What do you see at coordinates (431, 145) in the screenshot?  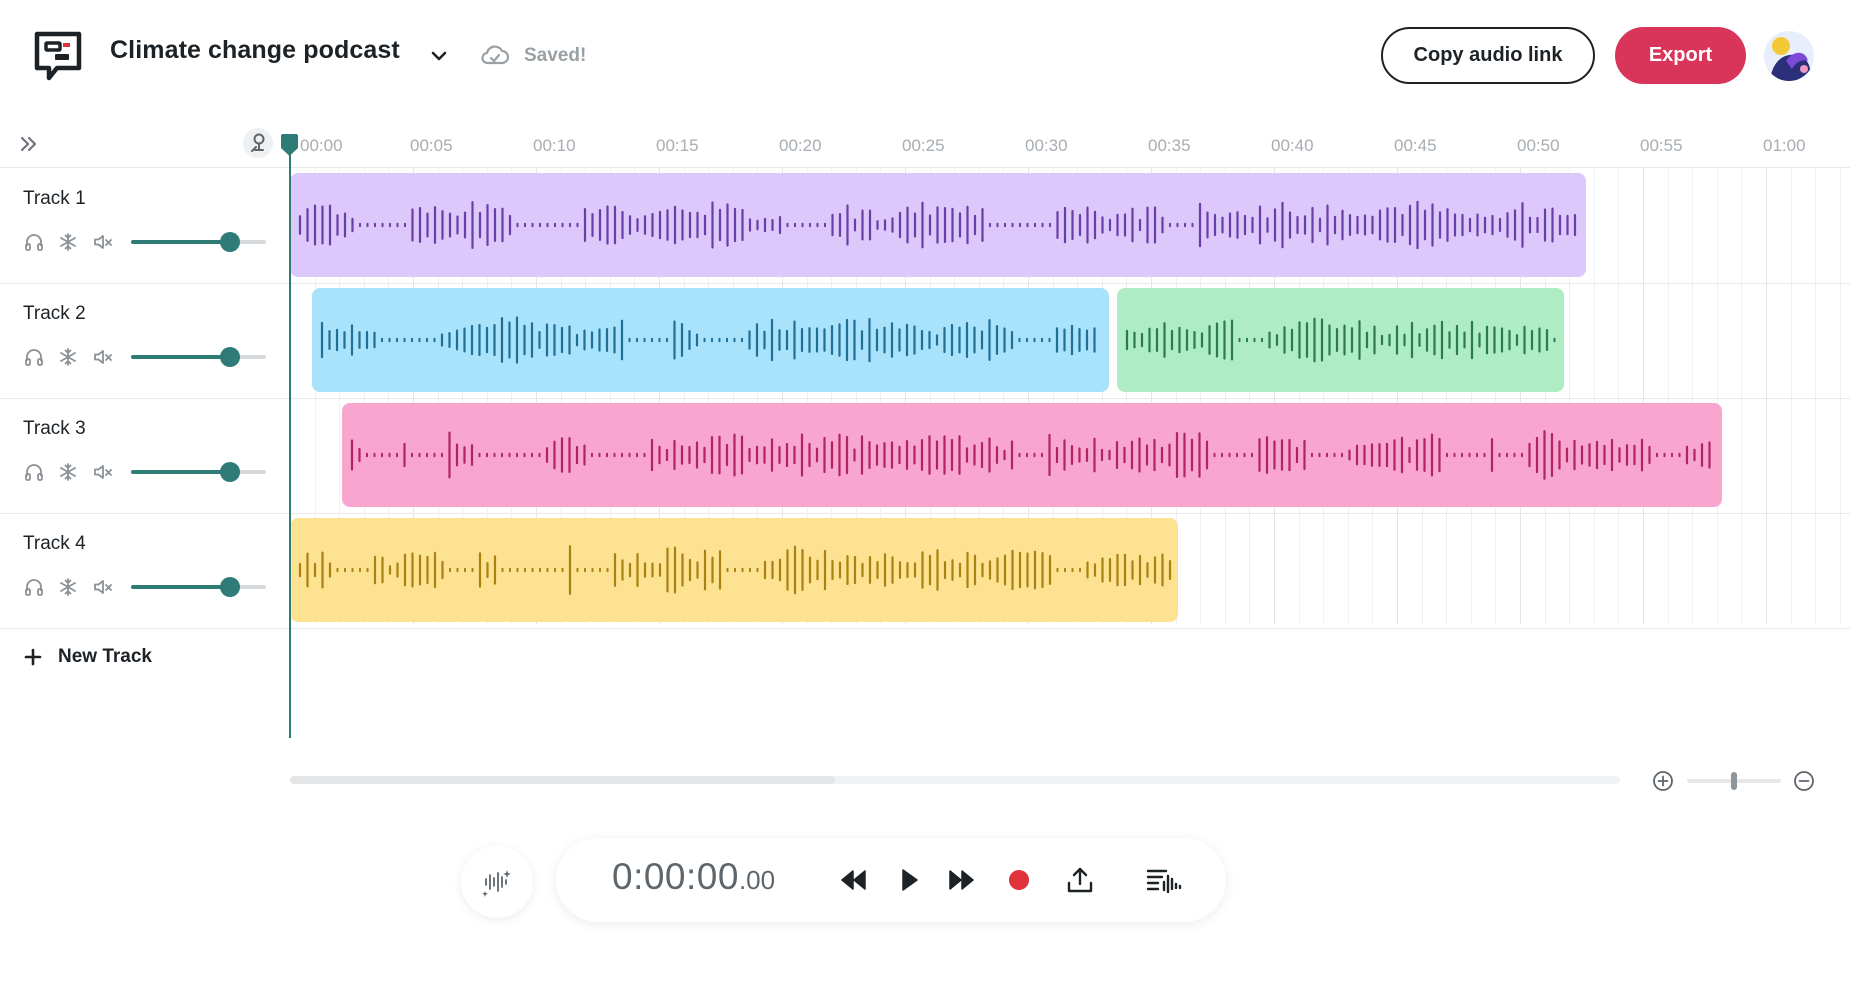 I see `time-tick-label: 00:05` at bounding box center [431, 145].